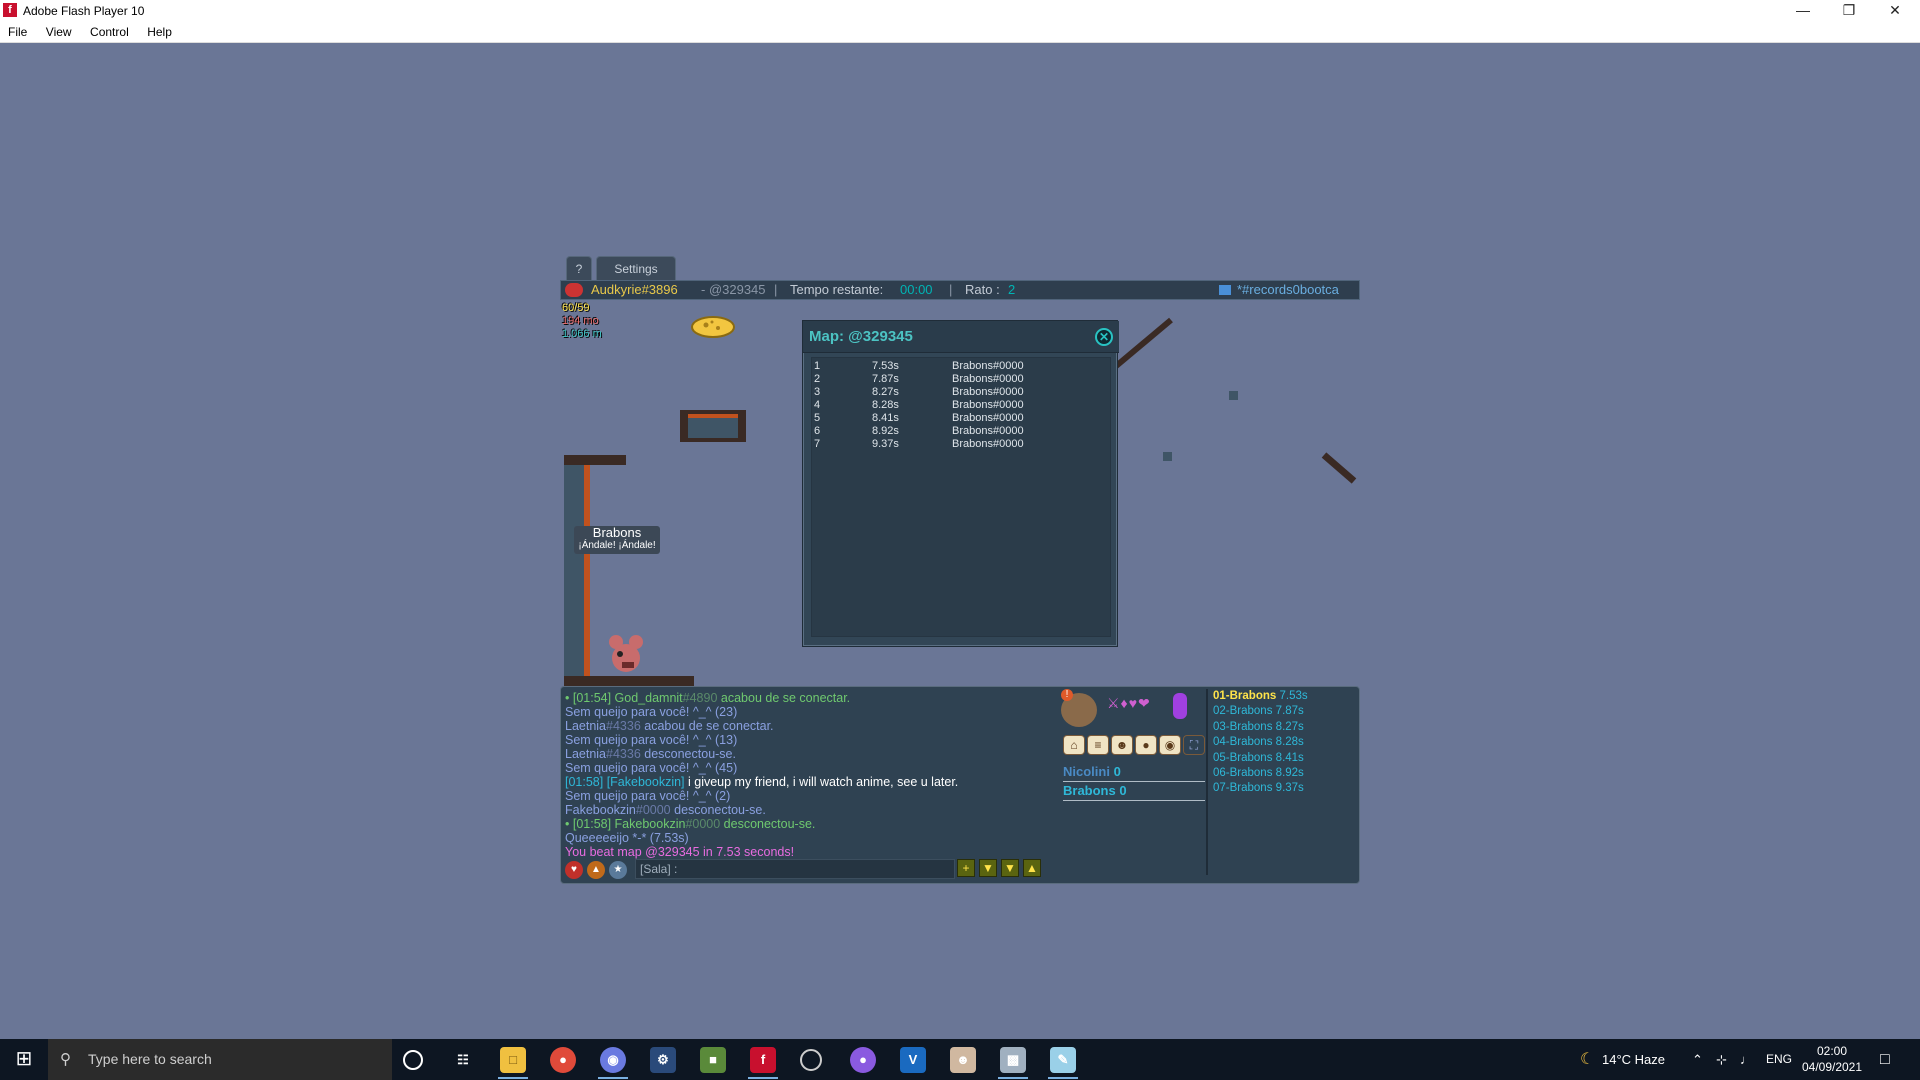 The height and width of the screenshot is (1080, 1920). Describe the element at coordinates (863, 1060) in the screenshot. I see `app-purple-icon: ●` at that location.